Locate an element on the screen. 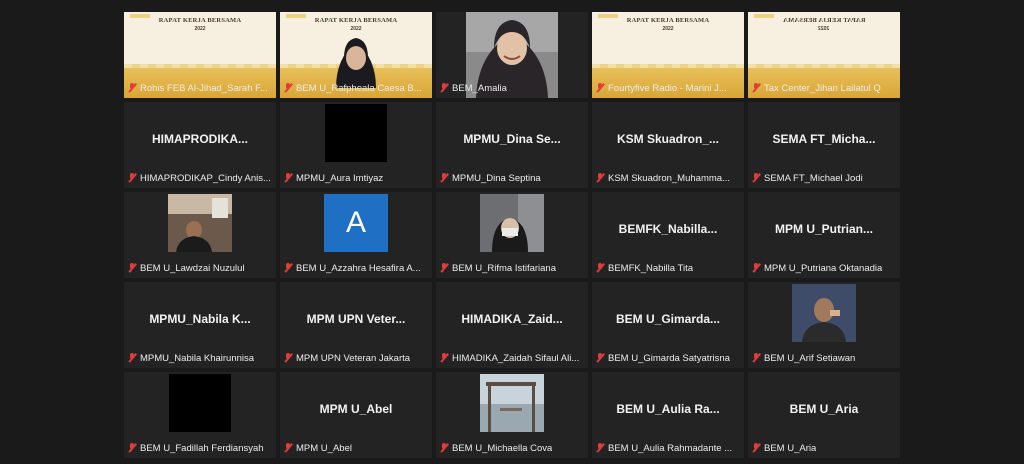 The image size is (1024, 464). participant-name: MPM U_Putriana Oktanadia is located at coordinates (823, 268).